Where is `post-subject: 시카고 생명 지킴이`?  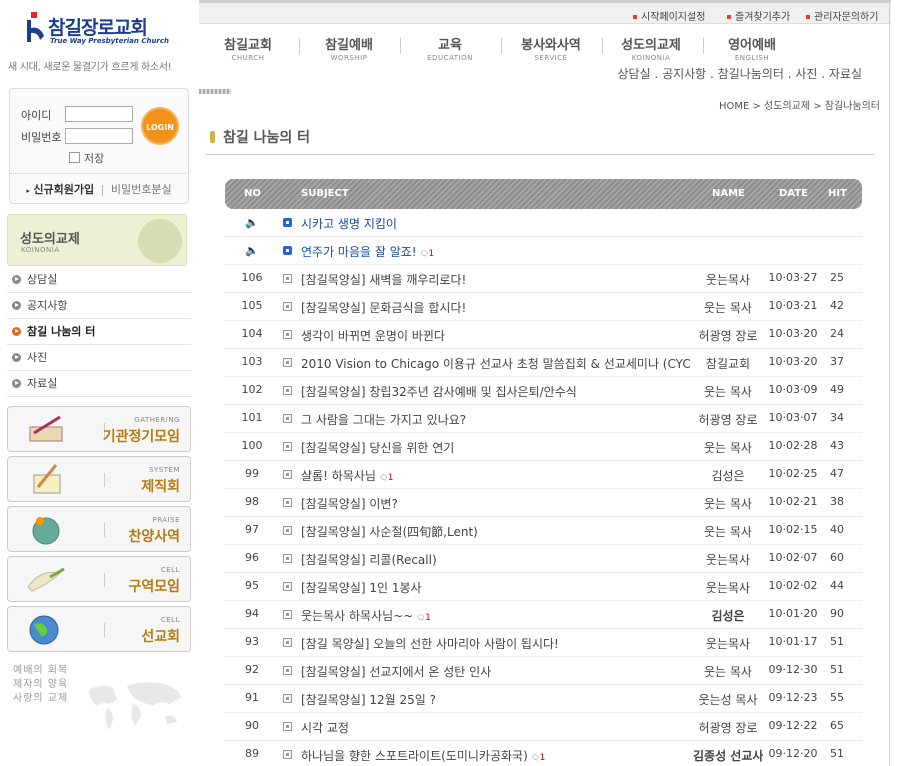 post-subject: 시카고 생명 지킴이 is located at coordinates (496, 223).